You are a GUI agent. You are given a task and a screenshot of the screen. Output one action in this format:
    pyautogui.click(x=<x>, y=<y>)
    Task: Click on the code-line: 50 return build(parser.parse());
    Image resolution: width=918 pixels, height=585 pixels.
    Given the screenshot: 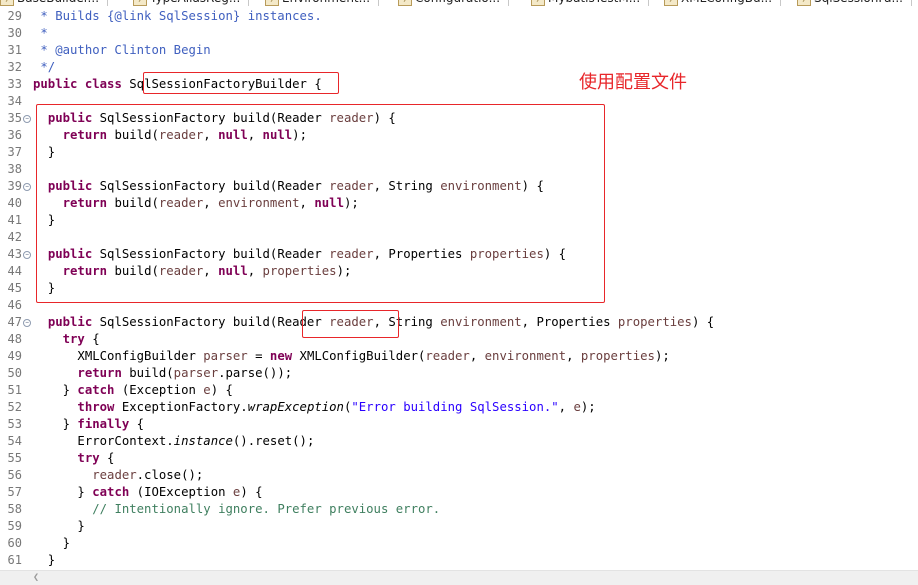 What is the action you would take?
    pyautogui.click(x=459, y=373)
    